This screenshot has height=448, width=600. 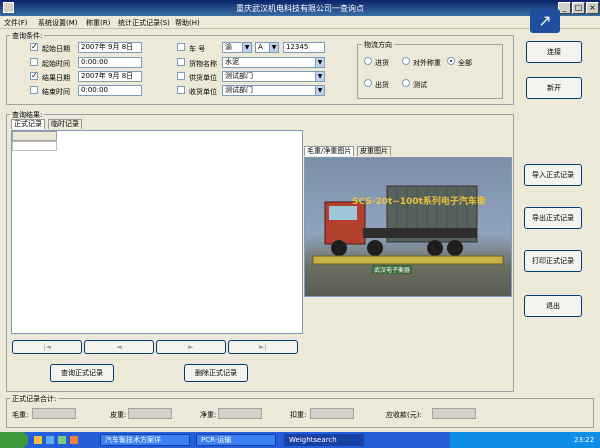 I want to click on truck-illustration, so click(x=408, y=225).